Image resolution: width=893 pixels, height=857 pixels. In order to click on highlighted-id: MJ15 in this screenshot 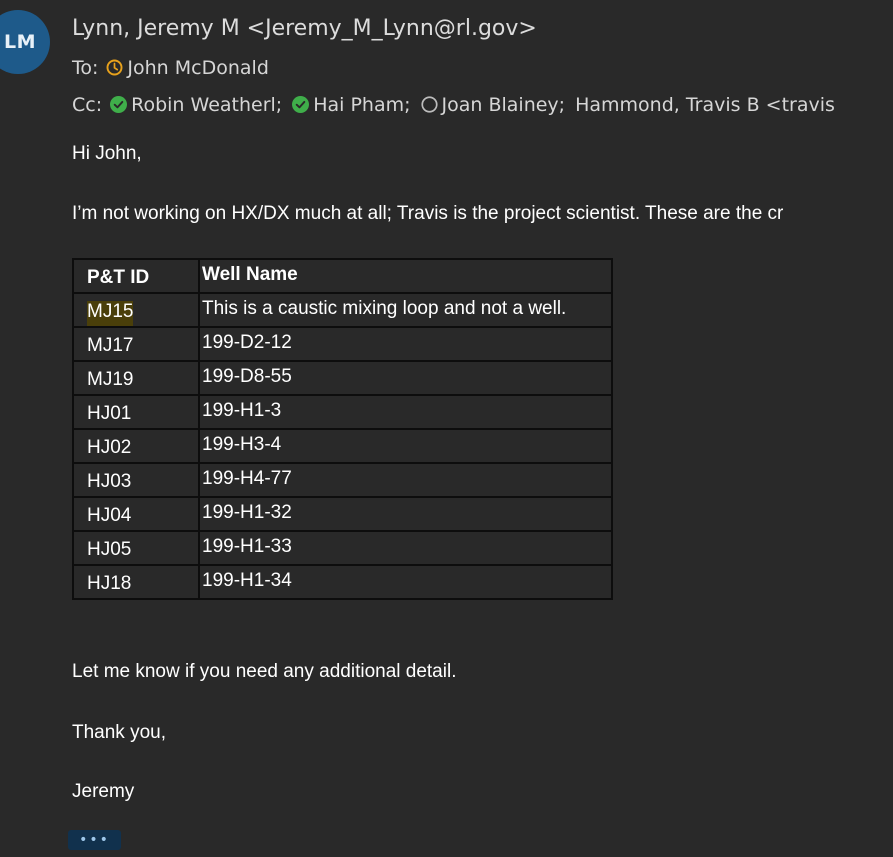, I will do `click(110, 313)`.